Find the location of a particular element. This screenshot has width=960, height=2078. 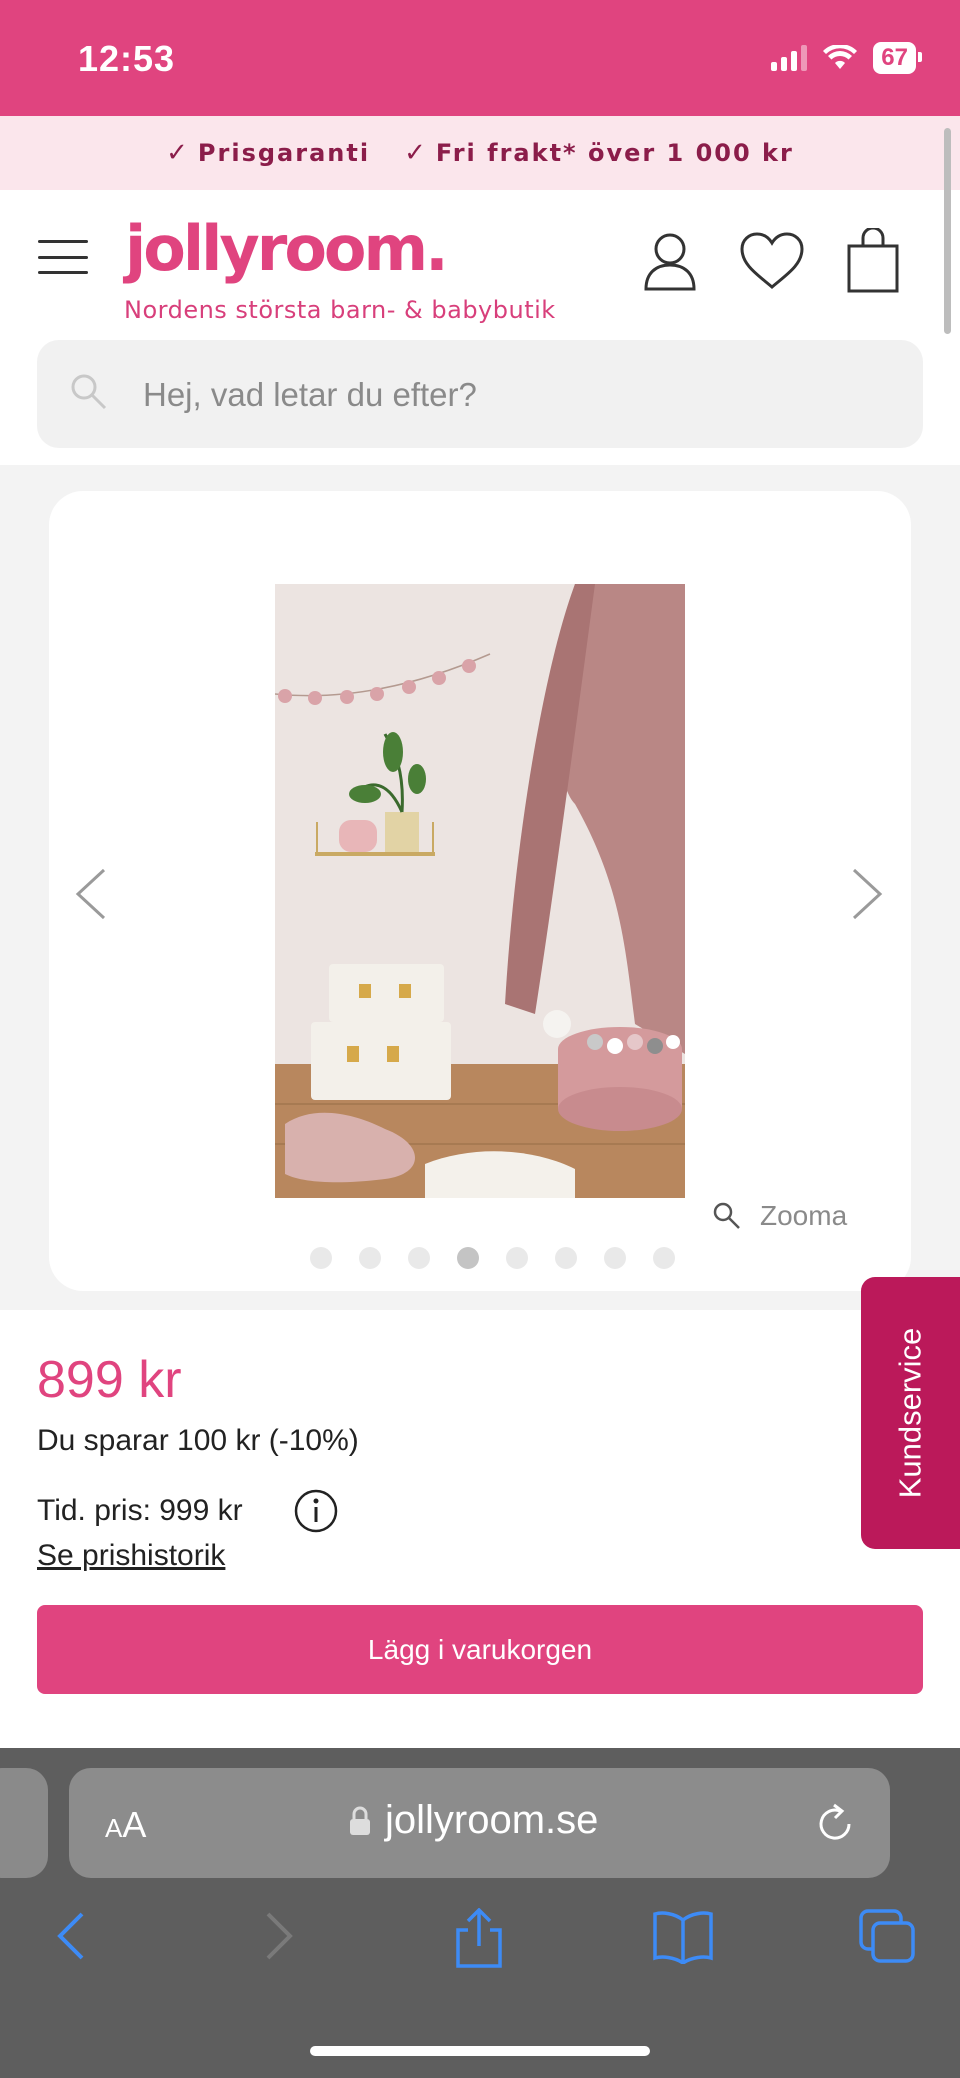

forward-arrow-icon is located at coordinates (279, 1936).